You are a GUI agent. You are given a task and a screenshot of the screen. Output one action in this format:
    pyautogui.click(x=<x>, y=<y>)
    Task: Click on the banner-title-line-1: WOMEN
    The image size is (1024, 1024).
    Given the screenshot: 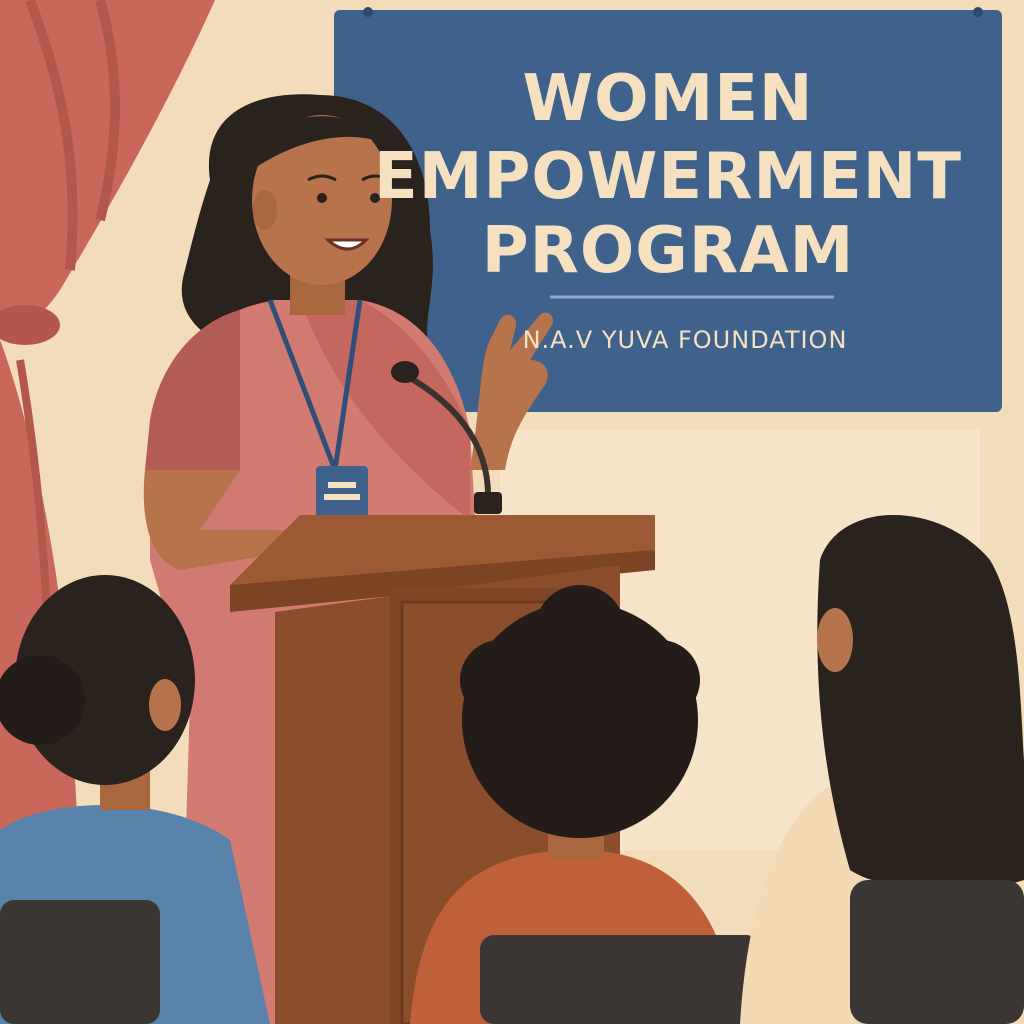 What is the action you would take?
    pyautogui.click(x=668, y=99)
    